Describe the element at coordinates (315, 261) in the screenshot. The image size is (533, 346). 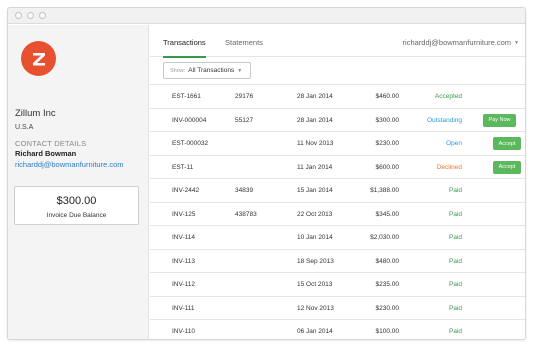
I see `transaction-date: 18 Sep 2013` at that location.